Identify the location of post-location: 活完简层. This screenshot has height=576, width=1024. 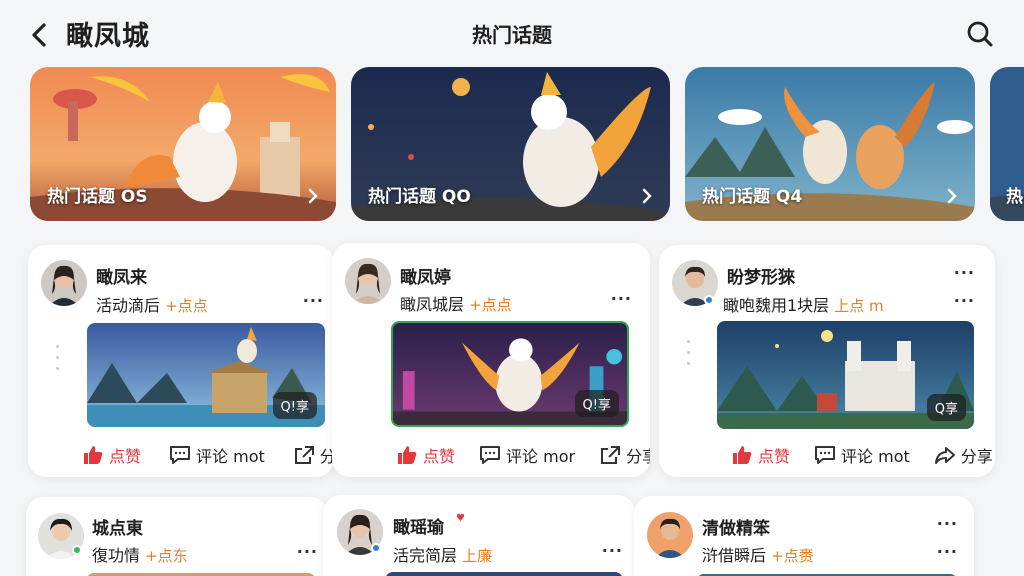
(425, 555).